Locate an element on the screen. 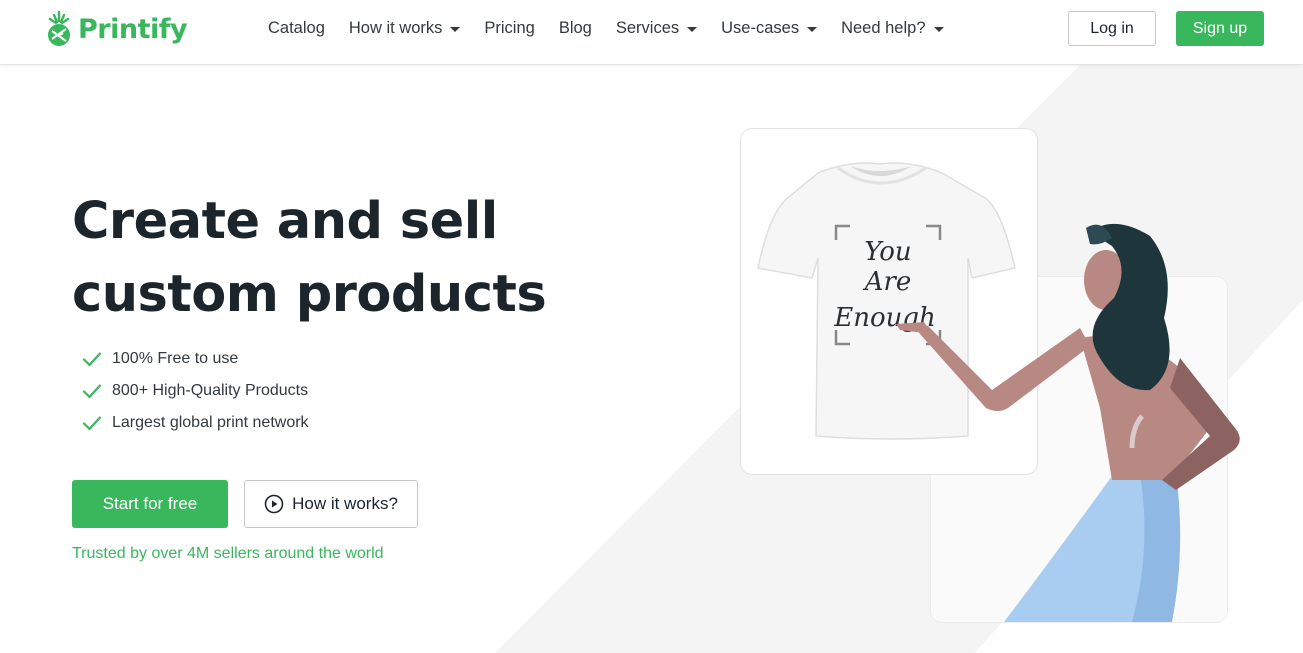 The width and height of the screenshot is (1303, 653). nav-services: Services is located at coordinates (656, 28).